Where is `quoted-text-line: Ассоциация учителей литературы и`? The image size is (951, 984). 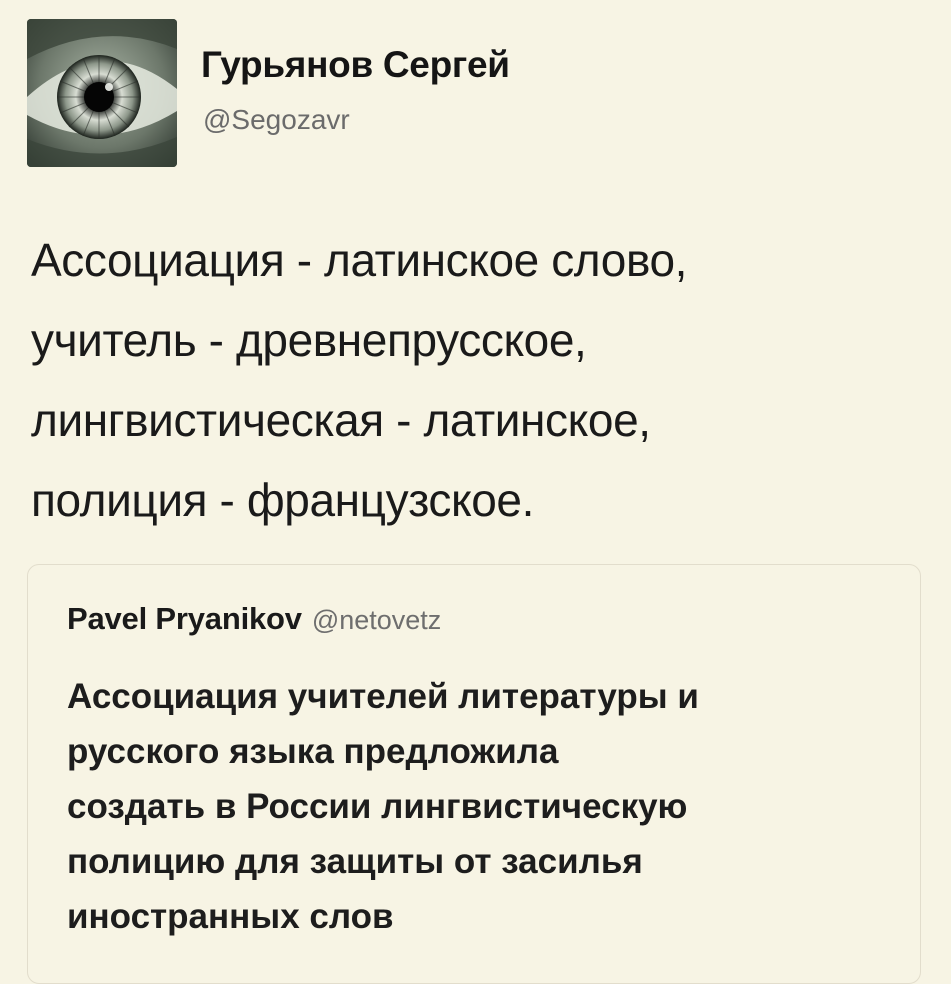
quoted-text-line: Ассоциация учителей литературы и is located at coordinates (383, 696).